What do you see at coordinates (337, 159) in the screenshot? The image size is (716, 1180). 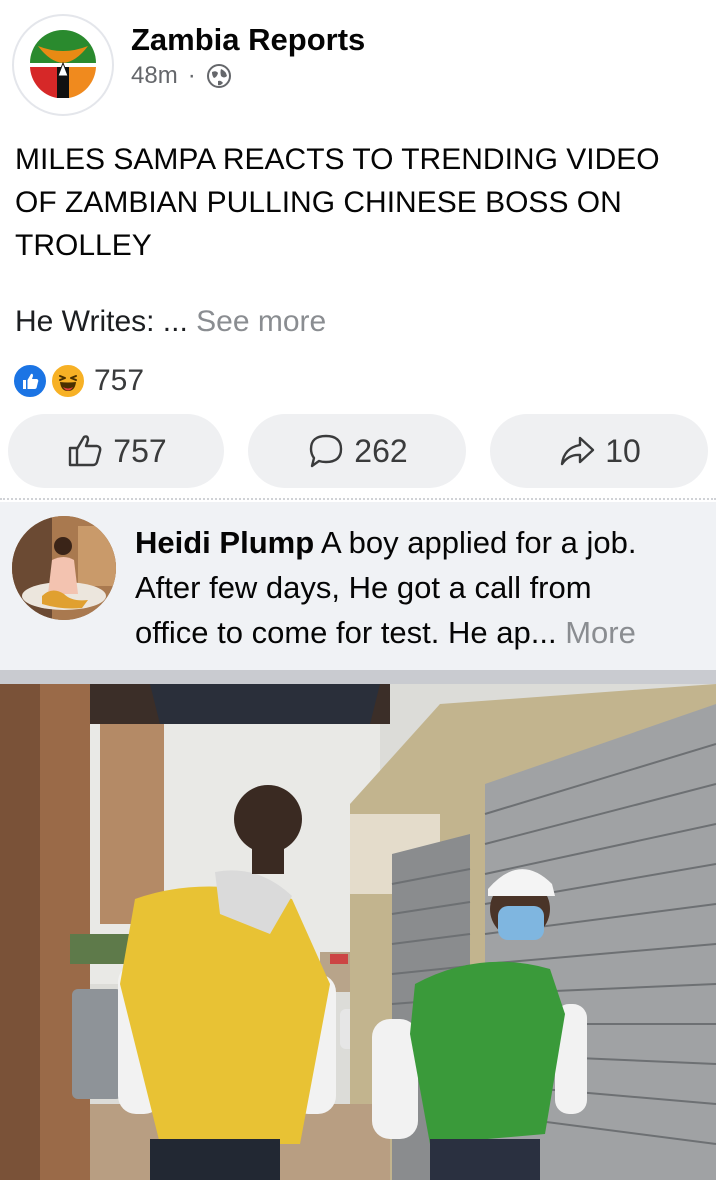 I see `post-text-line: MILES SAMPA REACTS TO TRENDING VIDEO` at bounding box center [337, 159].